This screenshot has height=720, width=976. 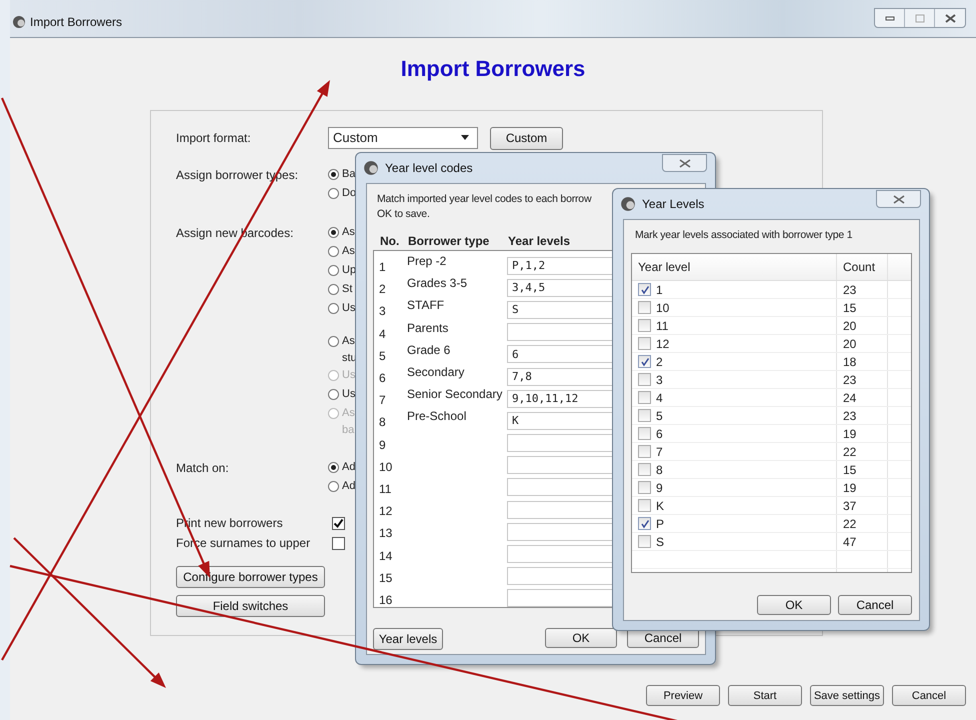 What do you see at coordinates (673, 204) in the screenshot?
I see `dialog-title: Year Levels` at bounding box center [673, 204].